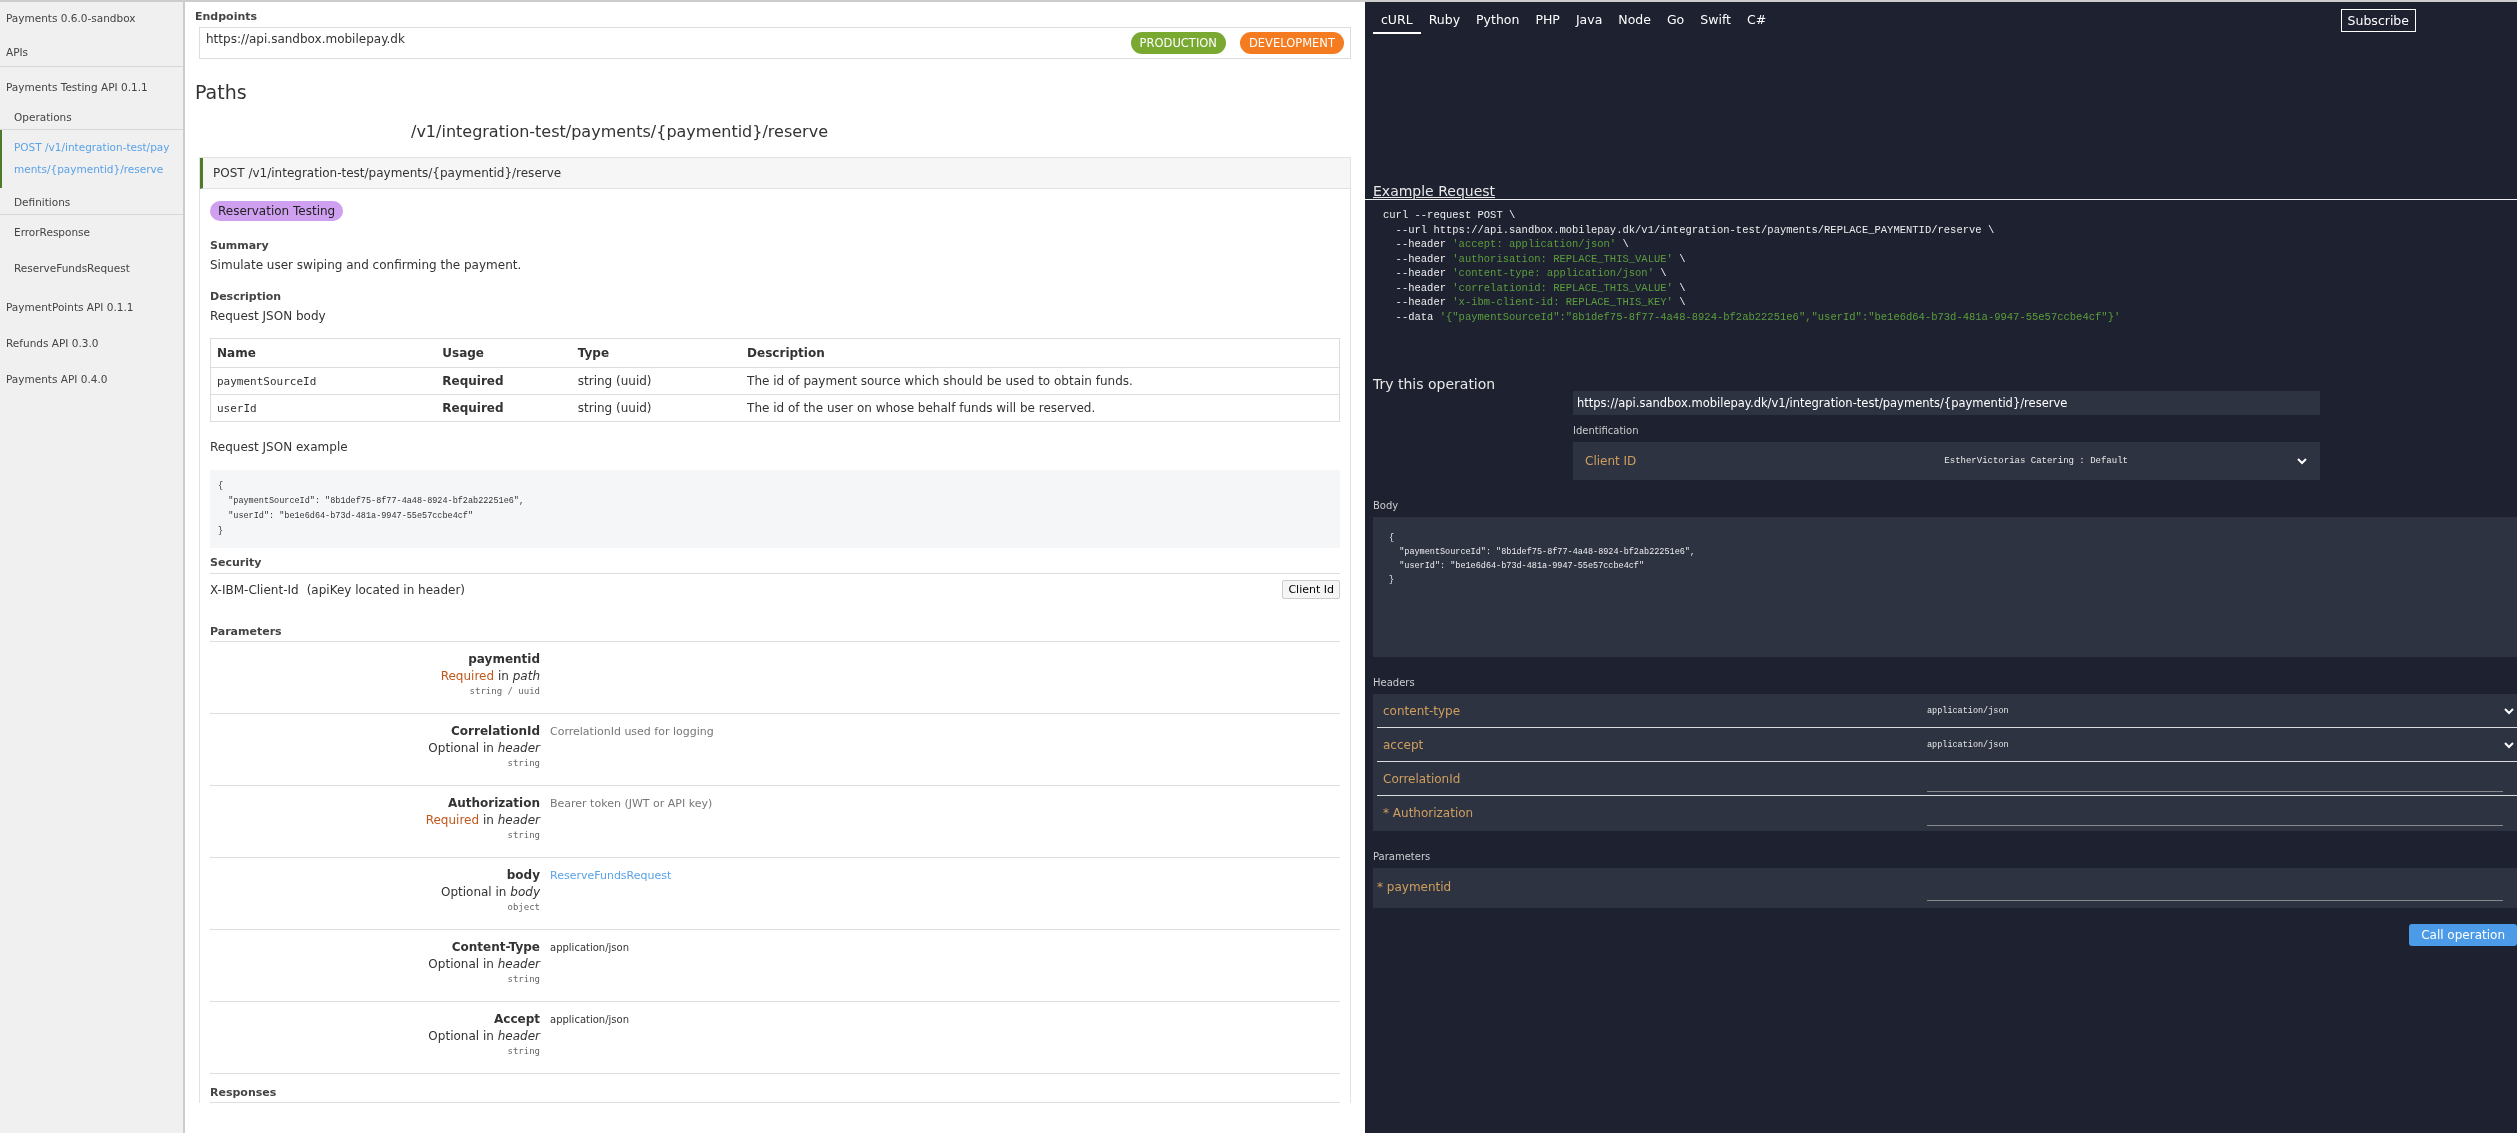 This screenshot has height=1133, width=2517. I want to click on responses-label: Responses, so click(775, 1094).